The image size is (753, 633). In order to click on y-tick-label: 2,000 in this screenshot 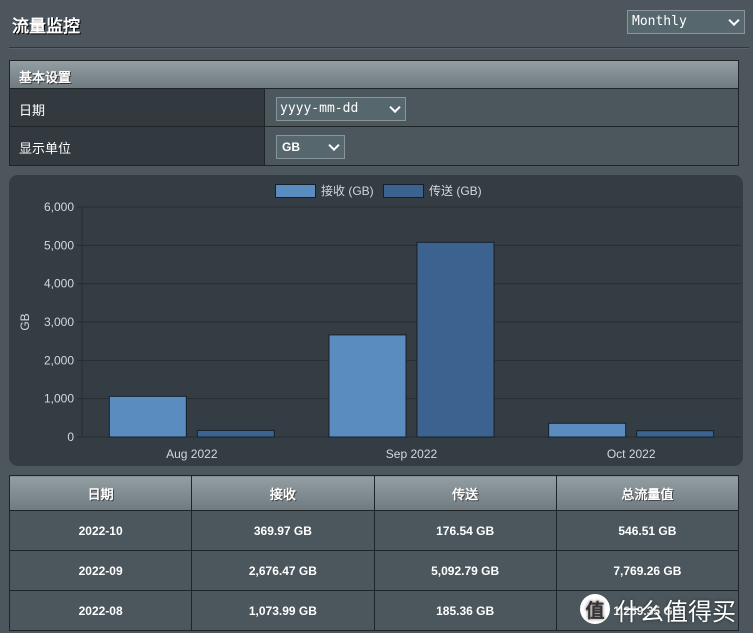, I will do `click(59, 360)`.